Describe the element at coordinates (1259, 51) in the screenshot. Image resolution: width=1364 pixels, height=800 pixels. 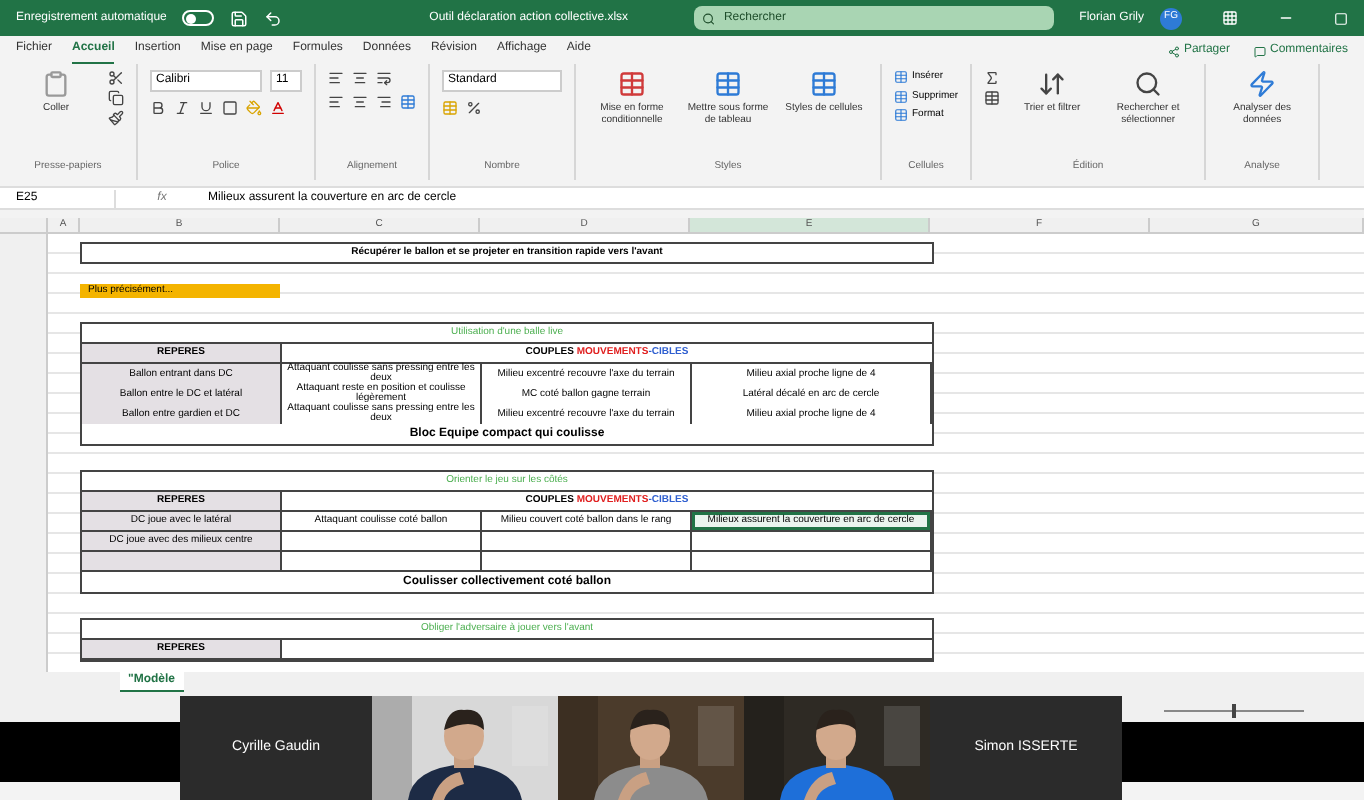
I see `comment-icon` at that location.